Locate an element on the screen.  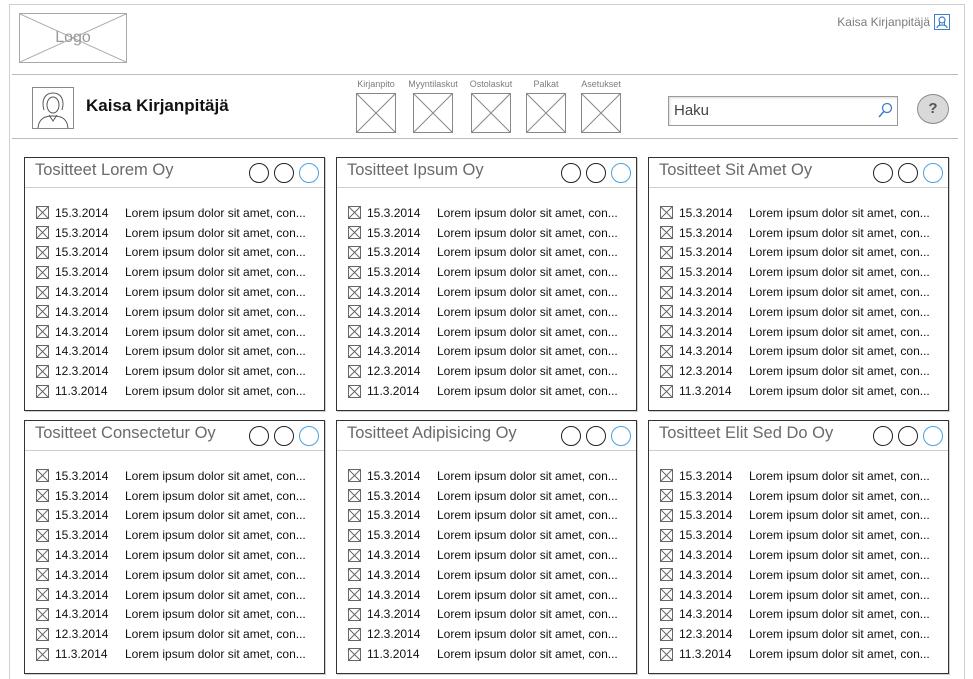
nav-kirjanpito: Kirjanpito is located at coordinates (376, 105).